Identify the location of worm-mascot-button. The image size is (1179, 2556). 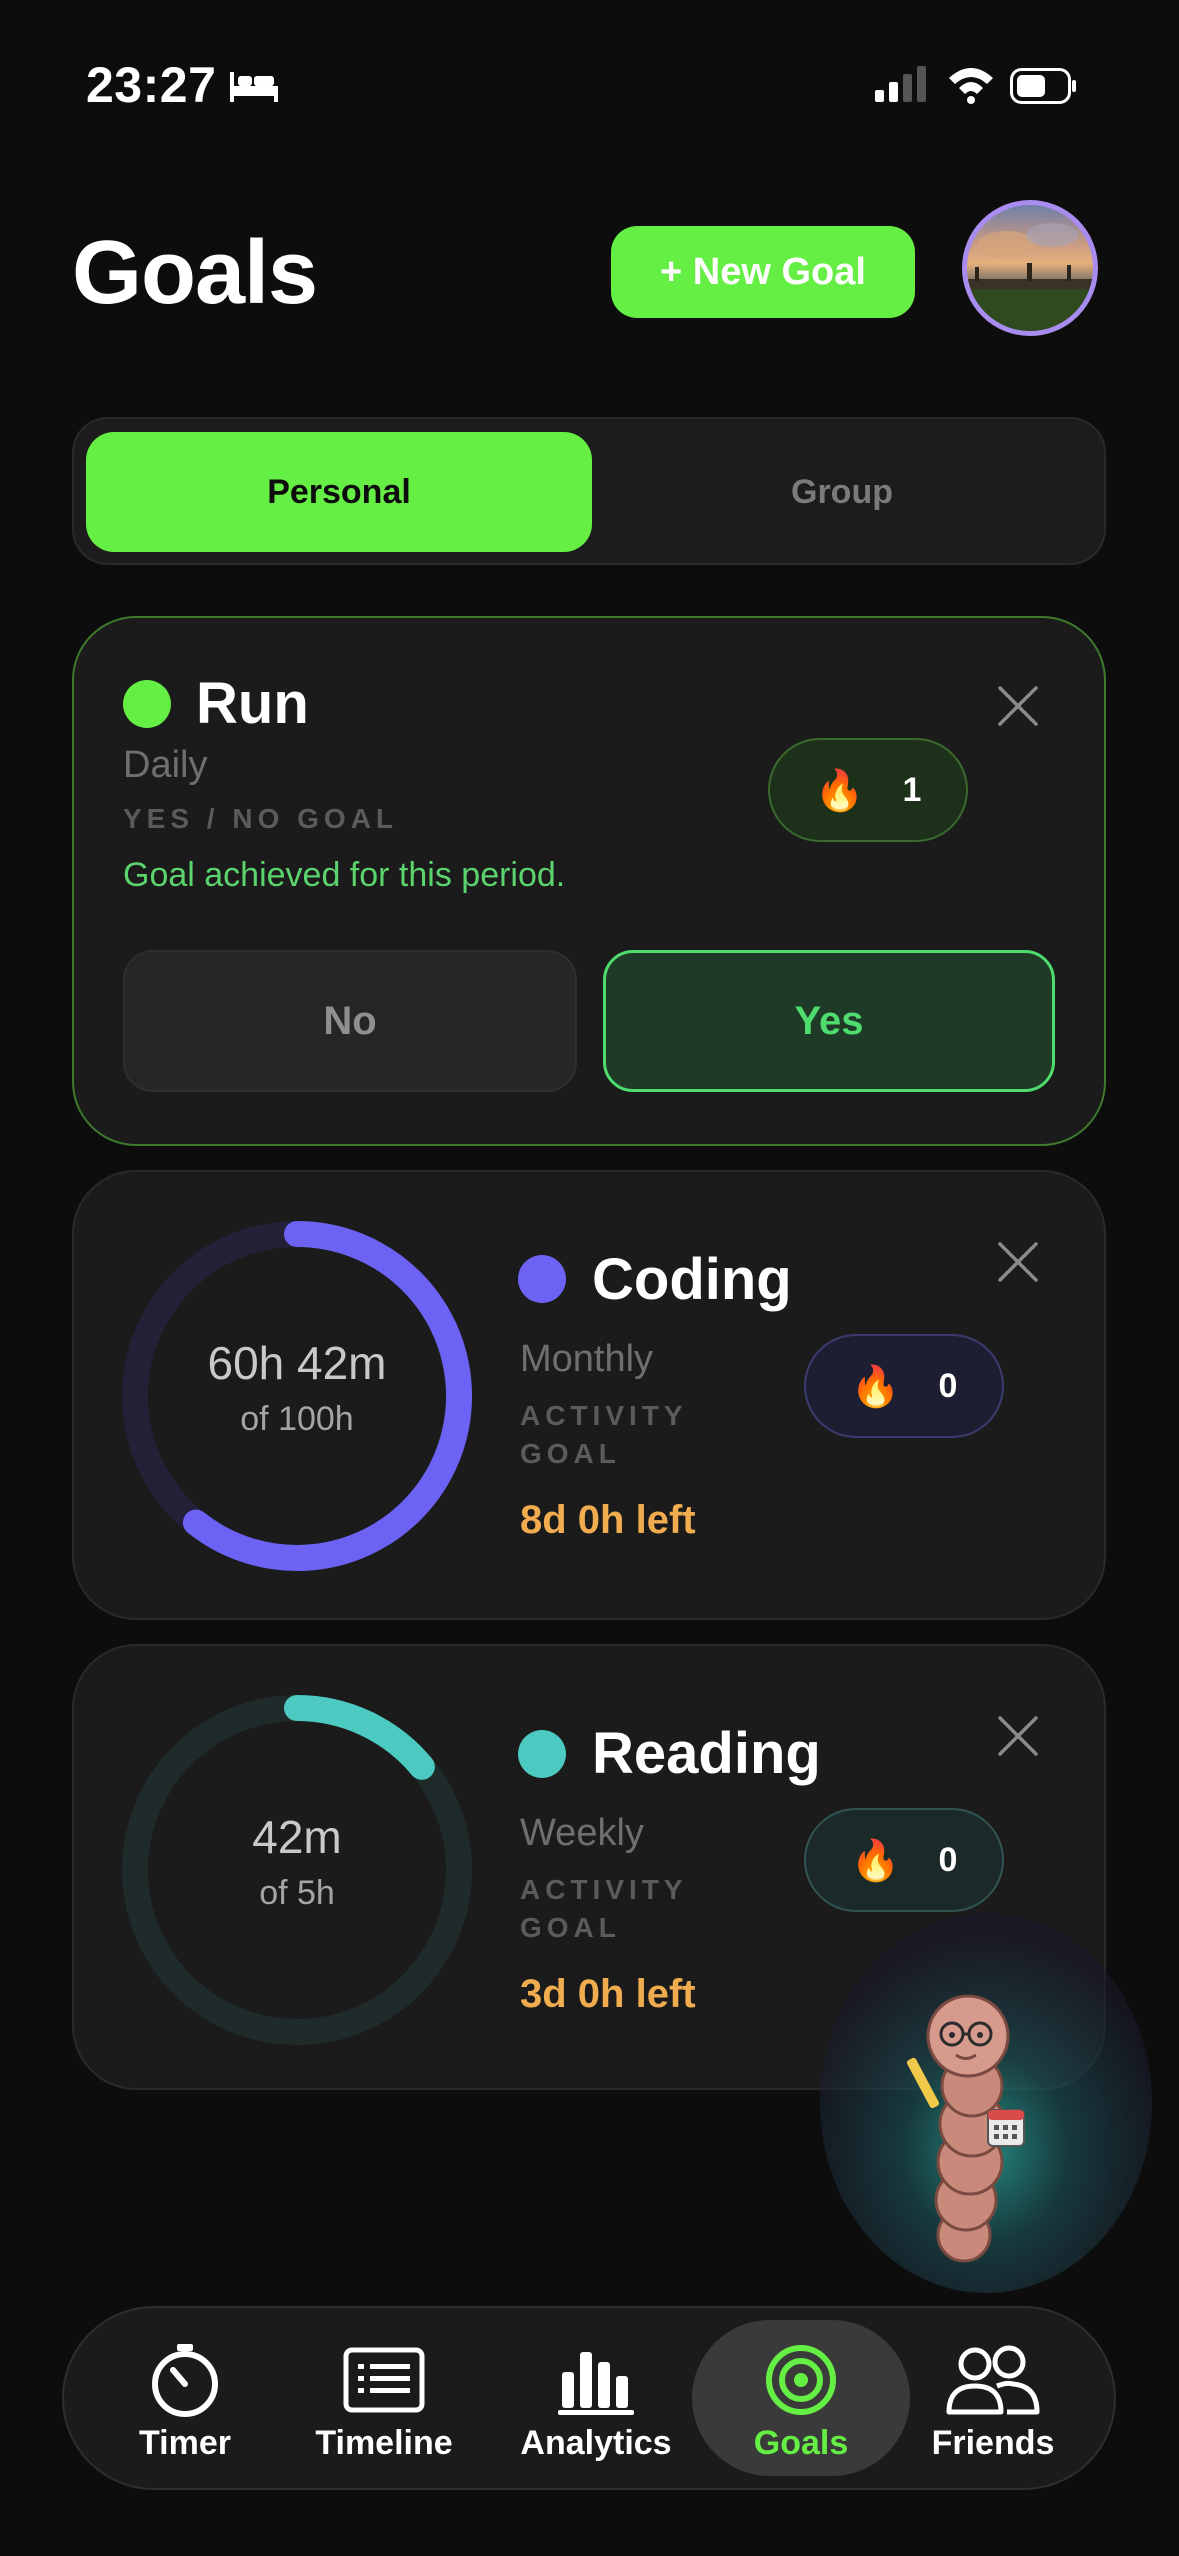
(986, 2103).